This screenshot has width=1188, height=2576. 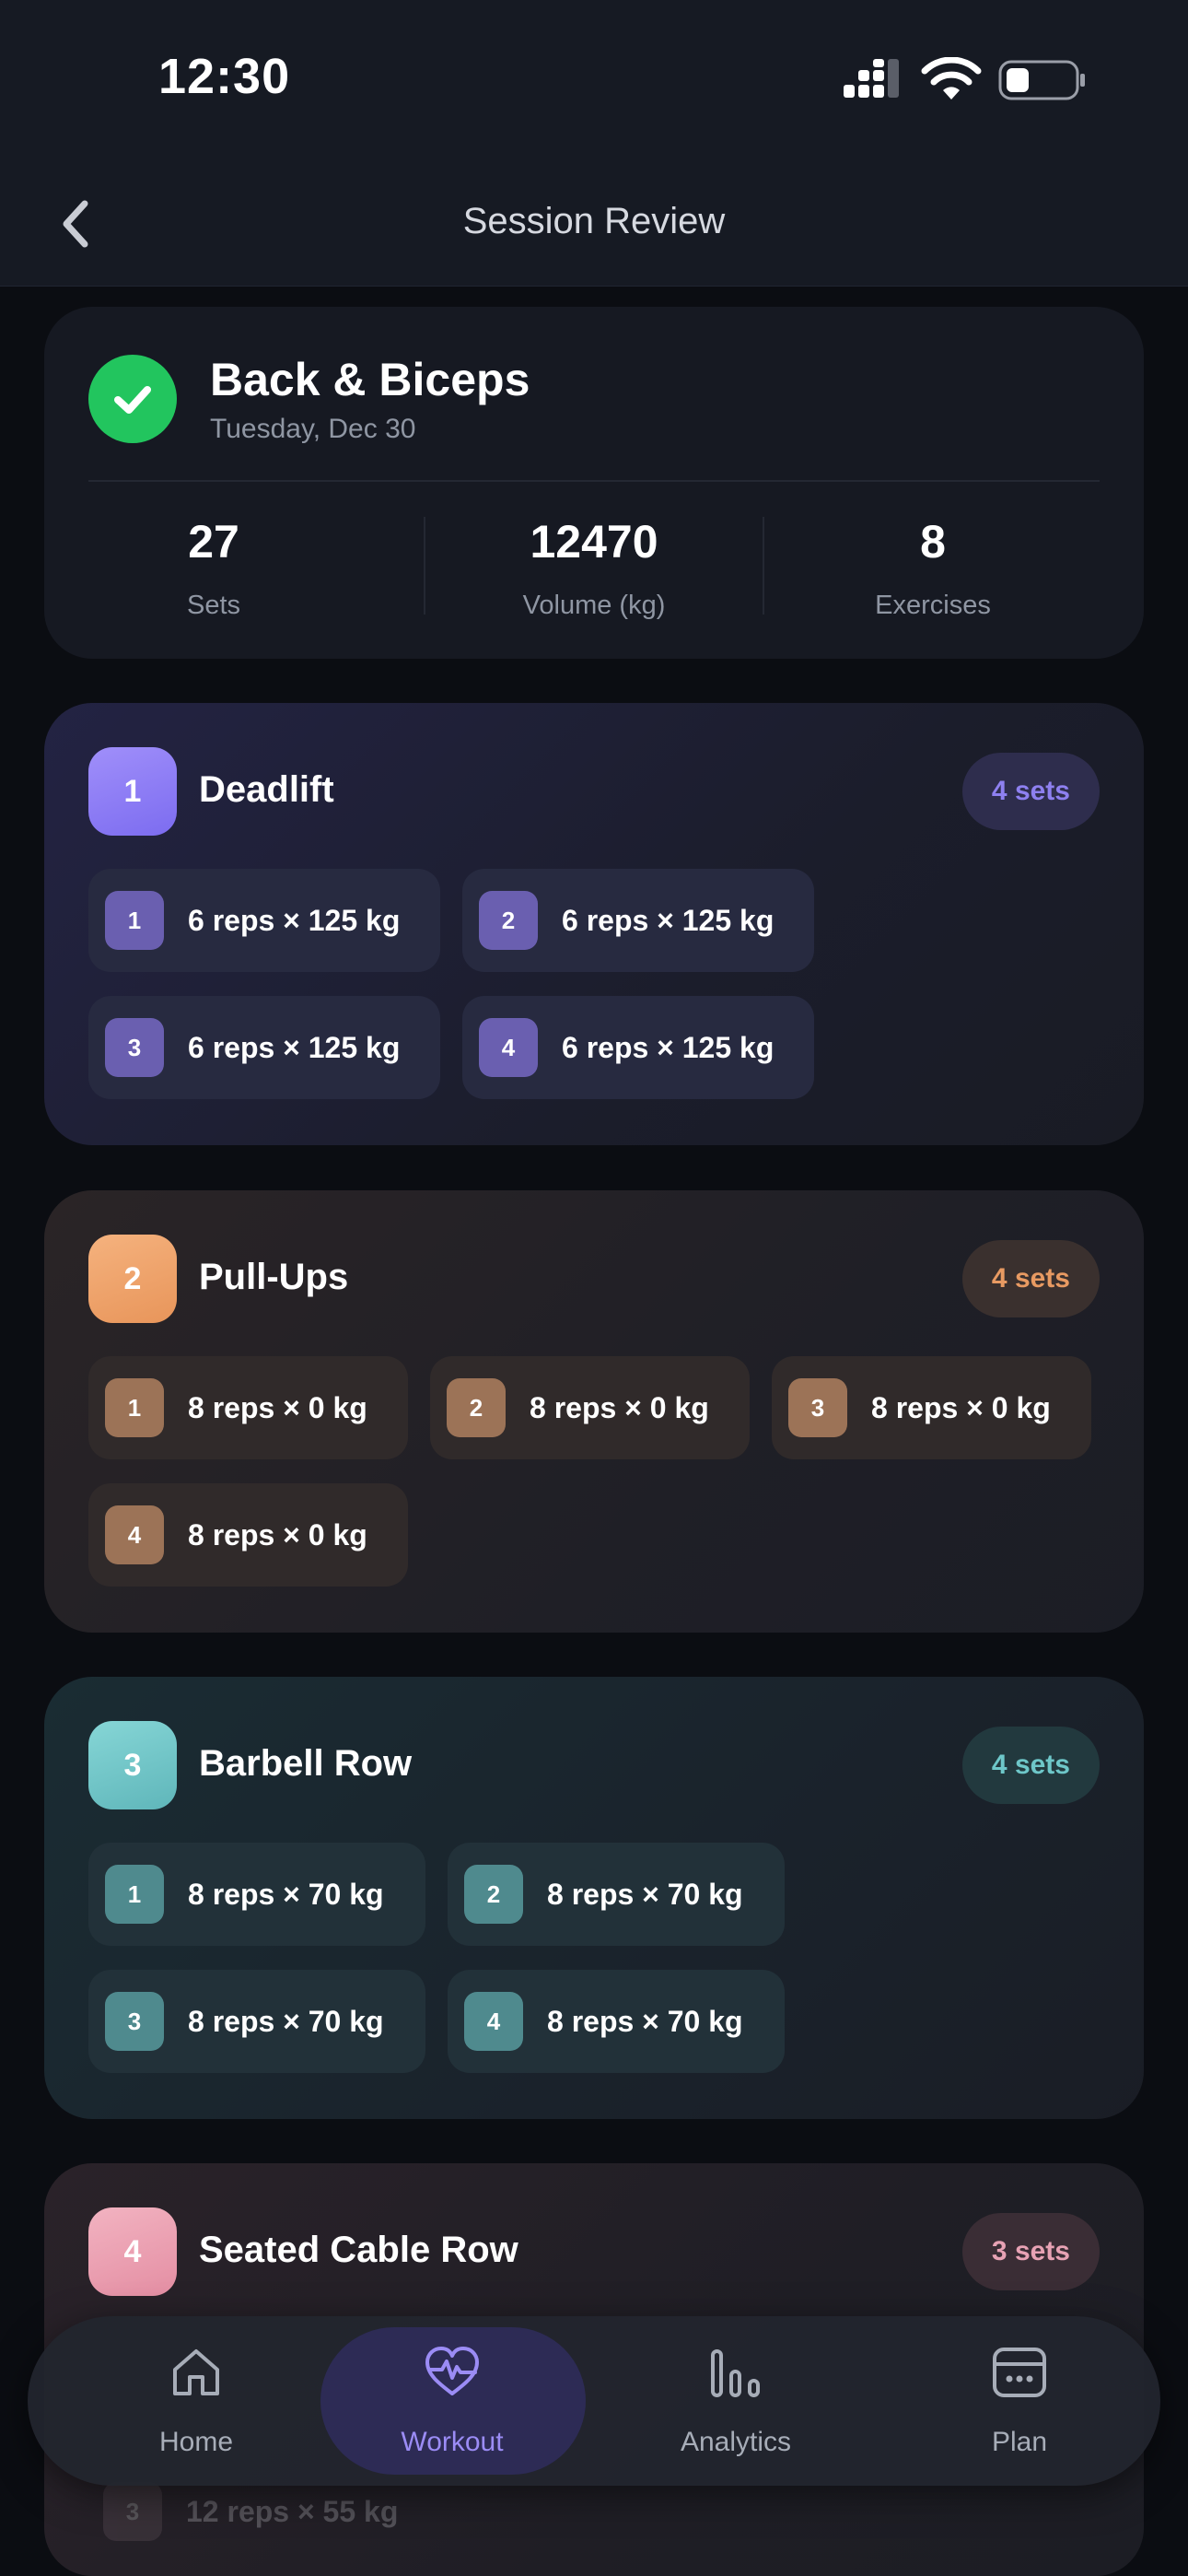 What do you see at coordinates (594, 605) in the screenshot?
I see `stat-label: Volume (kg)` at bounding box center [594, 605].